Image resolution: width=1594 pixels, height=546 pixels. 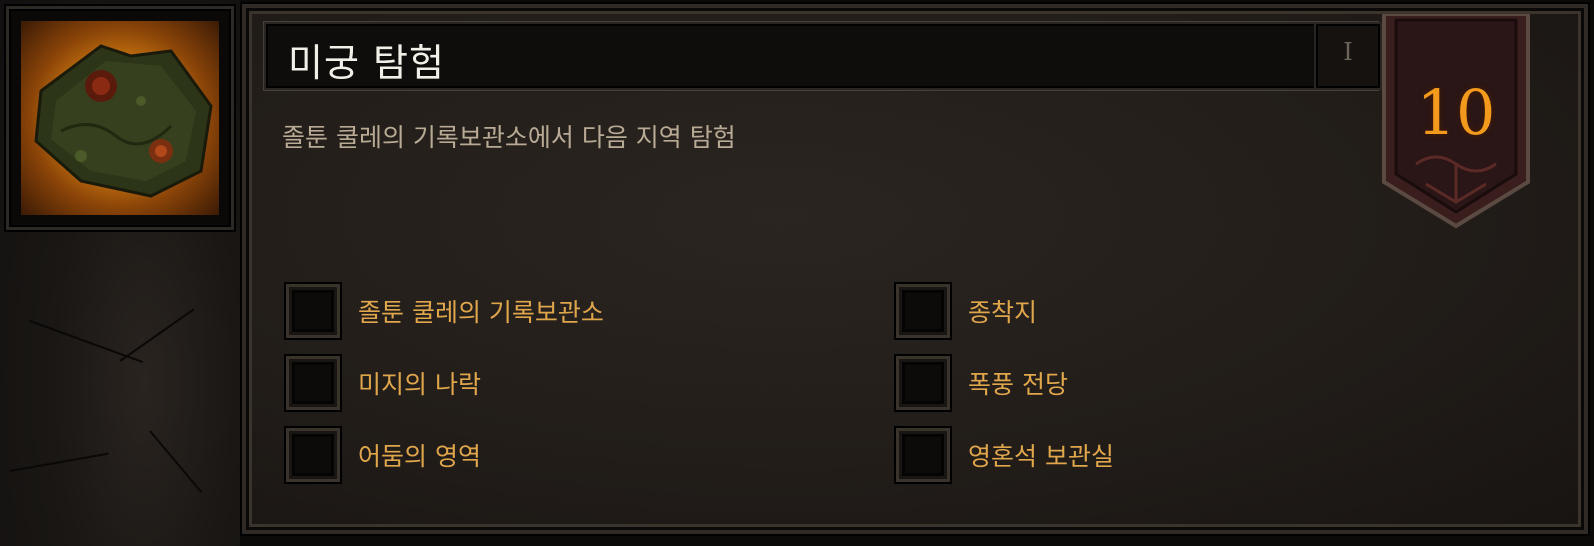 What do you see at coordinates (966, 311) in the screenshot?
I see `objective-item: 종착지` at bounding box center [966, 311].